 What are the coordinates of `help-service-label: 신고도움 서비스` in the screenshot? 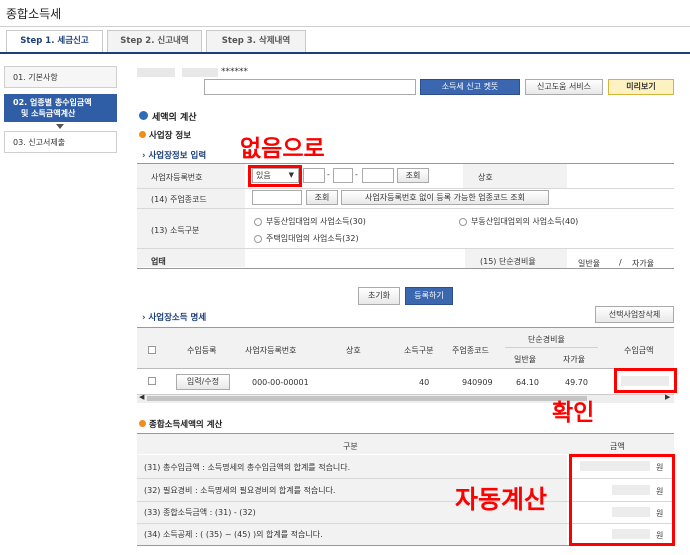 It's located at (564, 86).